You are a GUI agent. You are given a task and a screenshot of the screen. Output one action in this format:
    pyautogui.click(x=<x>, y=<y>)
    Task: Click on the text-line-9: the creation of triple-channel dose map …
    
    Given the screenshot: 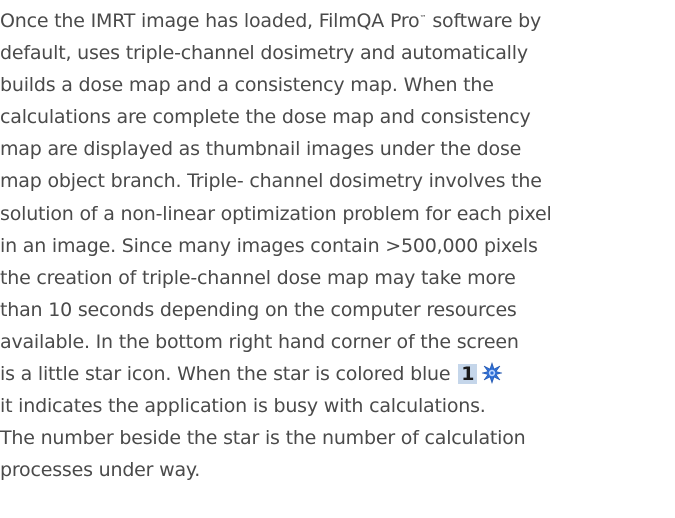 What is the action you would take?
    pyautogui.click(x=258, y=277)
    